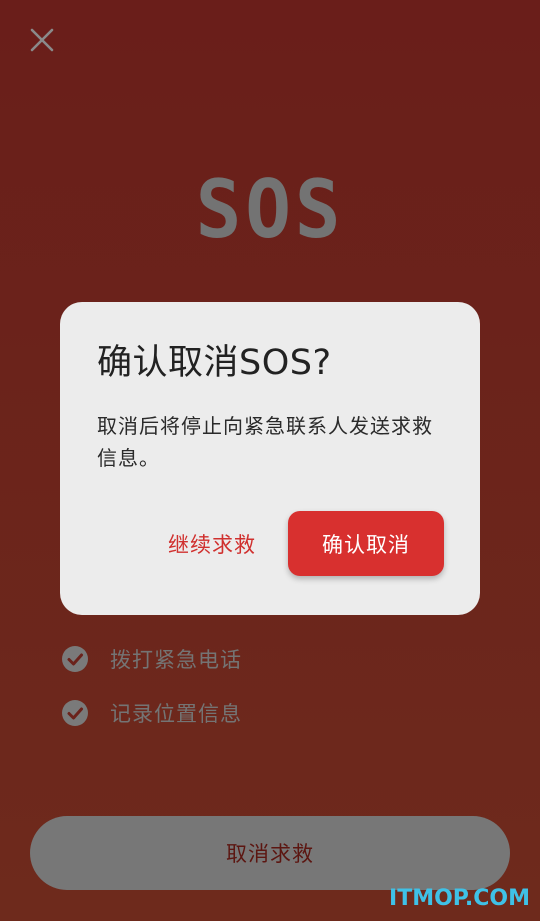 The image size is (540, 921). I want to click on confirm-cancel-button: 确认取消, so click(366, 543).